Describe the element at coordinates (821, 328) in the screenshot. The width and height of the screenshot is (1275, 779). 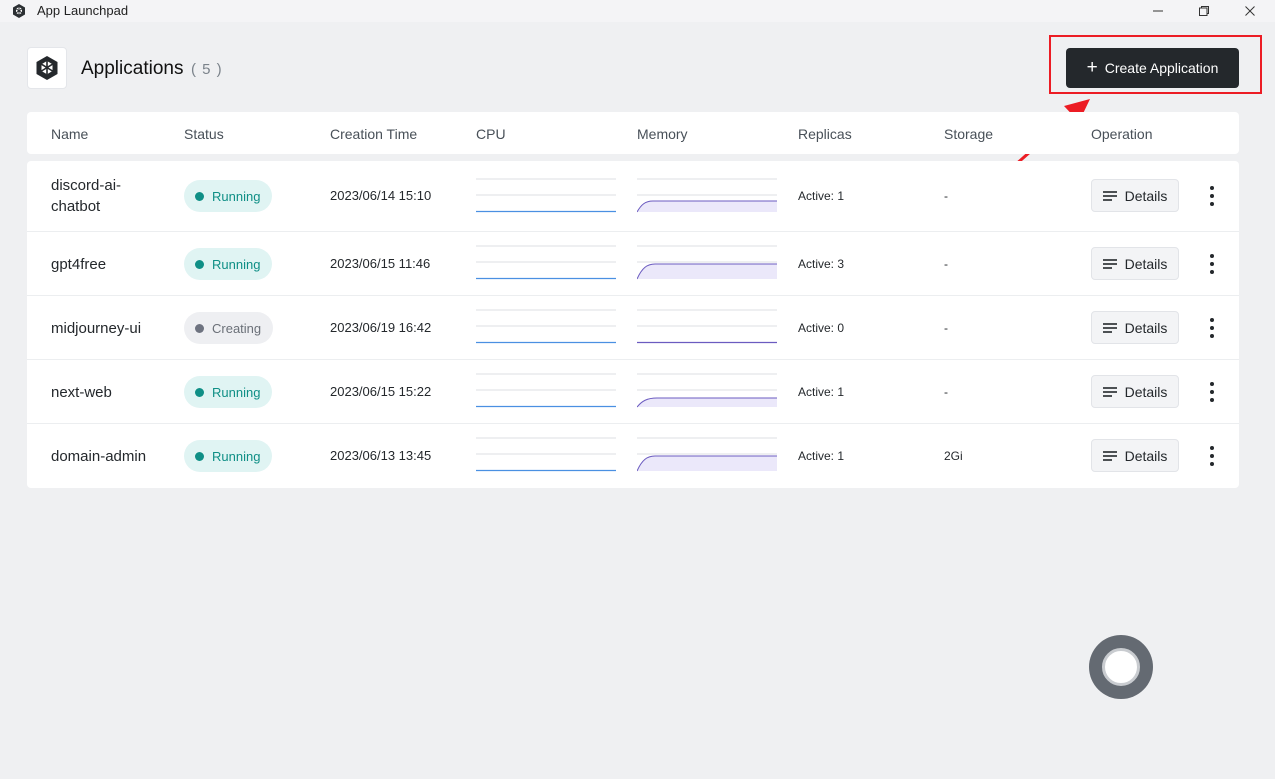
I see `replicas-count: Active: 0` at that location.